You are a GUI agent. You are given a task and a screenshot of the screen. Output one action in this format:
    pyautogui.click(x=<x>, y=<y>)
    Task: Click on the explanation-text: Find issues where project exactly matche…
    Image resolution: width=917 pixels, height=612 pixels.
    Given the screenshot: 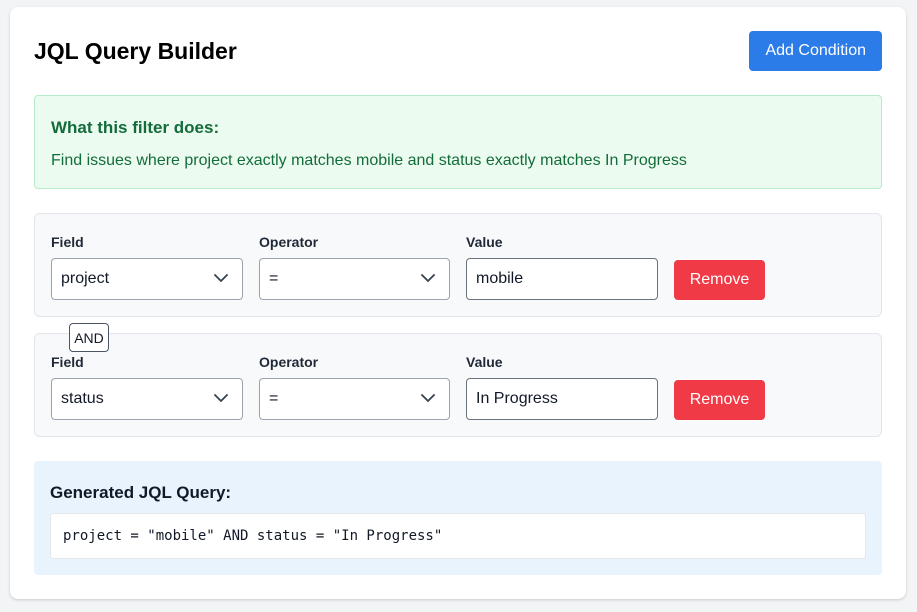 What is the action you would take?
    pyautogui.click(x=369, y=160)
    